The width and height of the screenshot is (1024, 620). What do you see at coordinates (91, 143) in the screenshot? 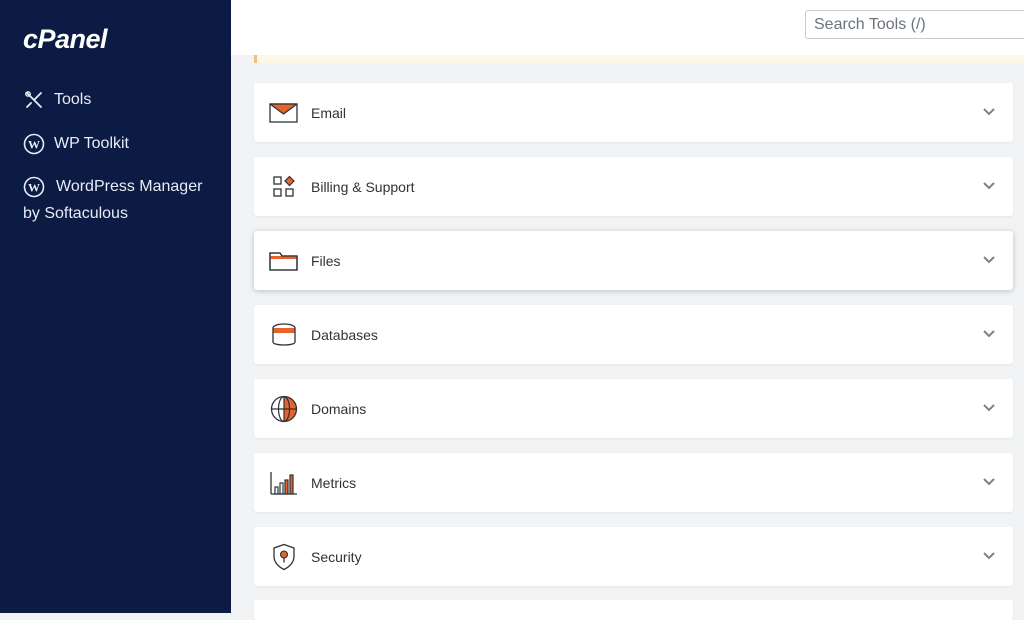
I see `sidebar-item-label: WP Toolkit` at bounding box center [91, 143].